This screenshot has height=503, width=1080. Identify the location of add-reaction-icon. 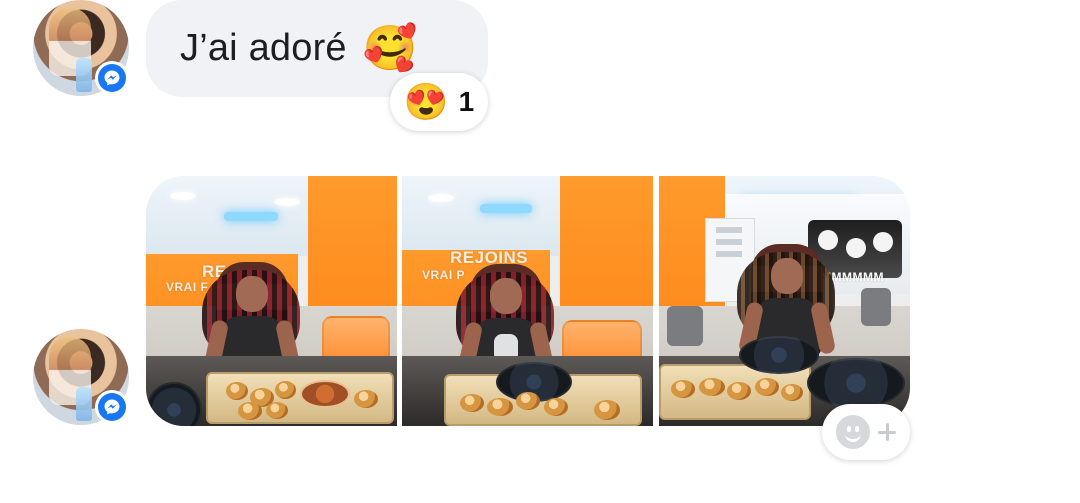
(853, 432).